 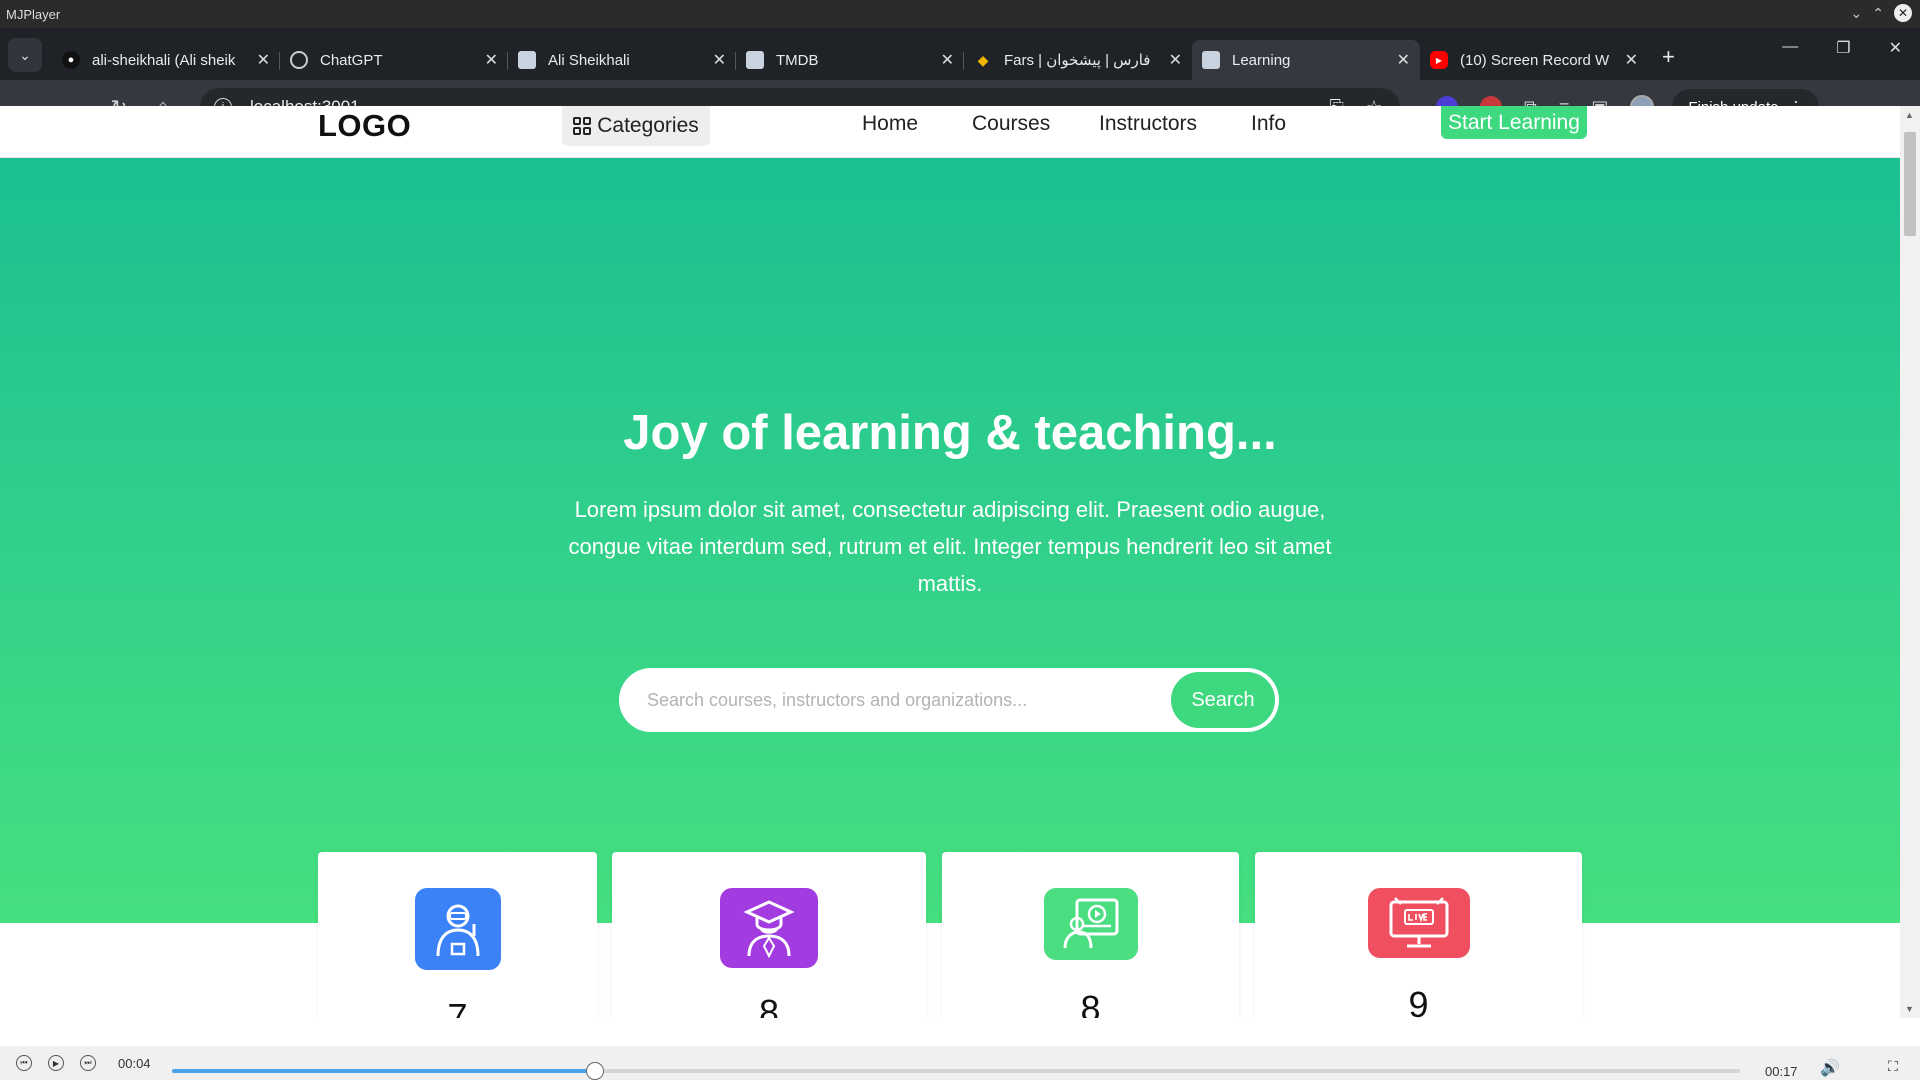 I want to click on page-scrollbar: ▲ ▼, so click(x=1910, y=562).